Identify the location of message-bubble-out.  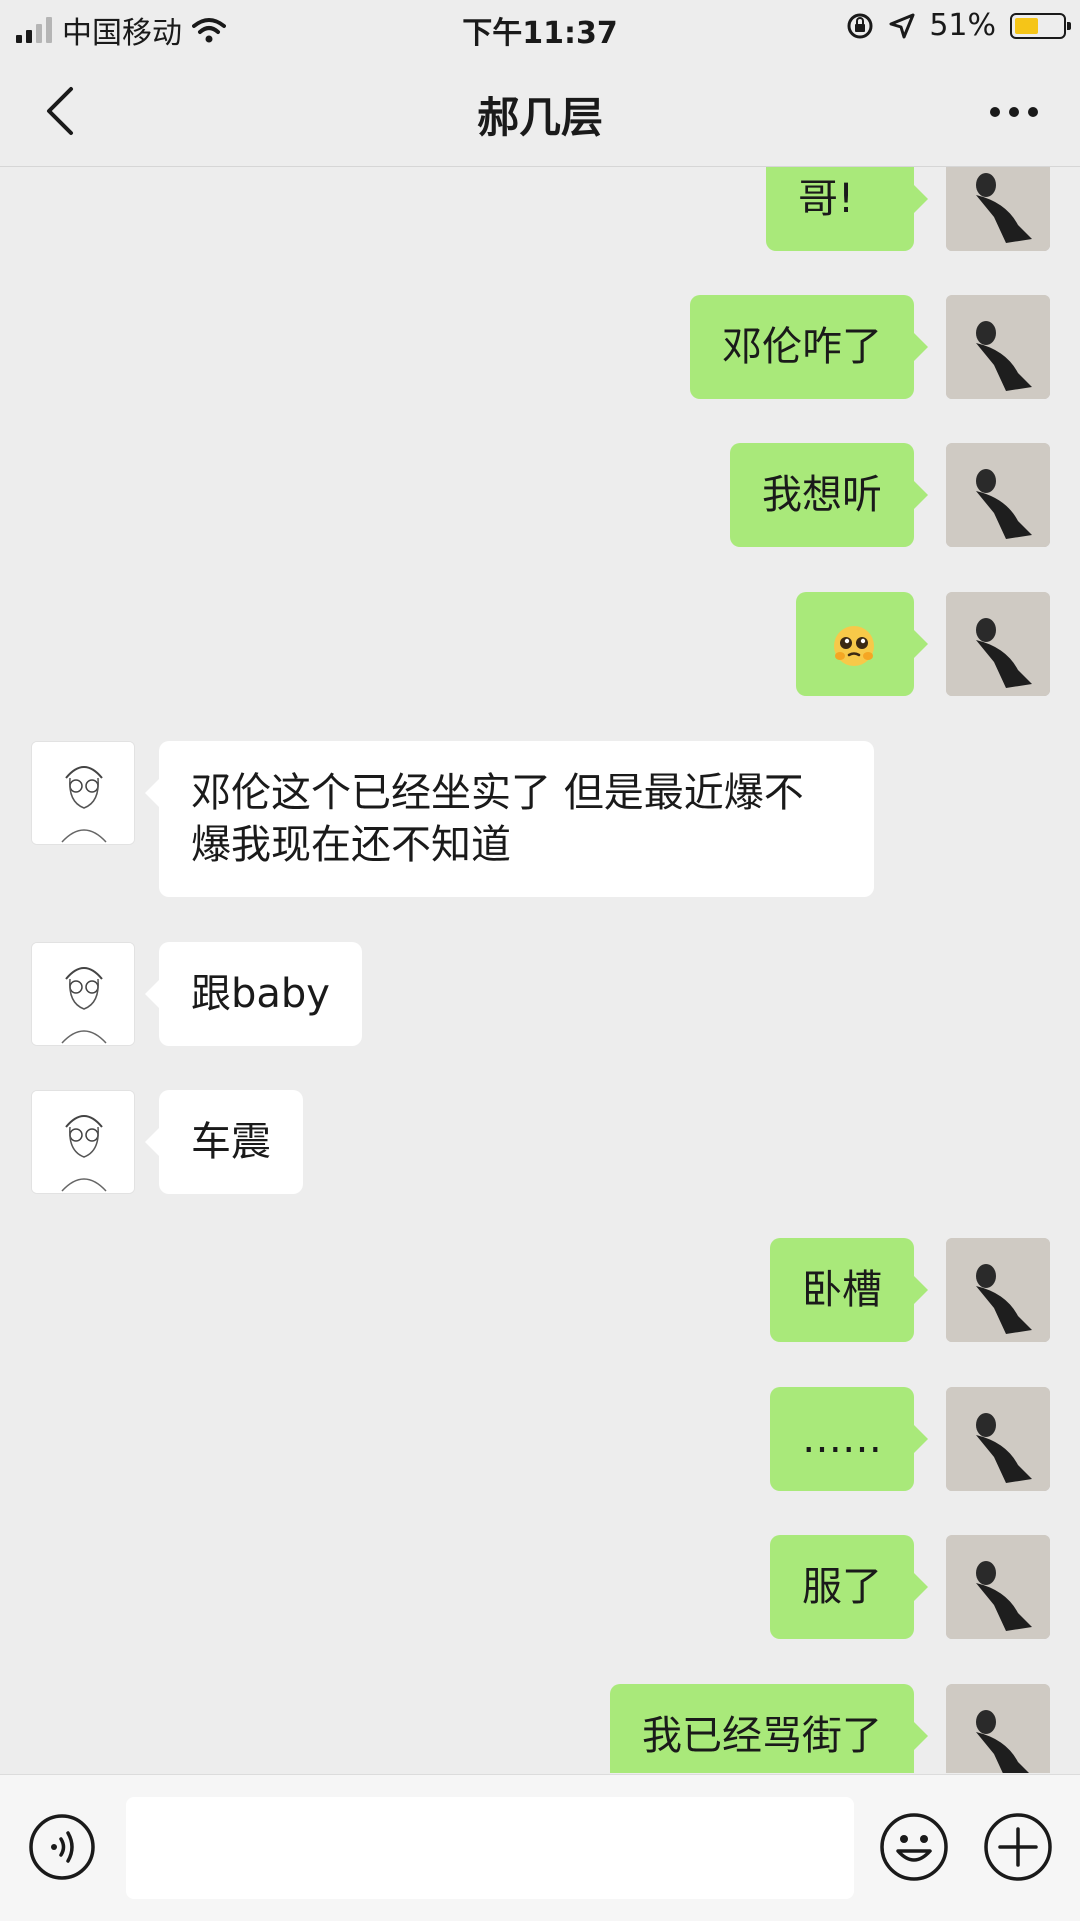
(862, 644).